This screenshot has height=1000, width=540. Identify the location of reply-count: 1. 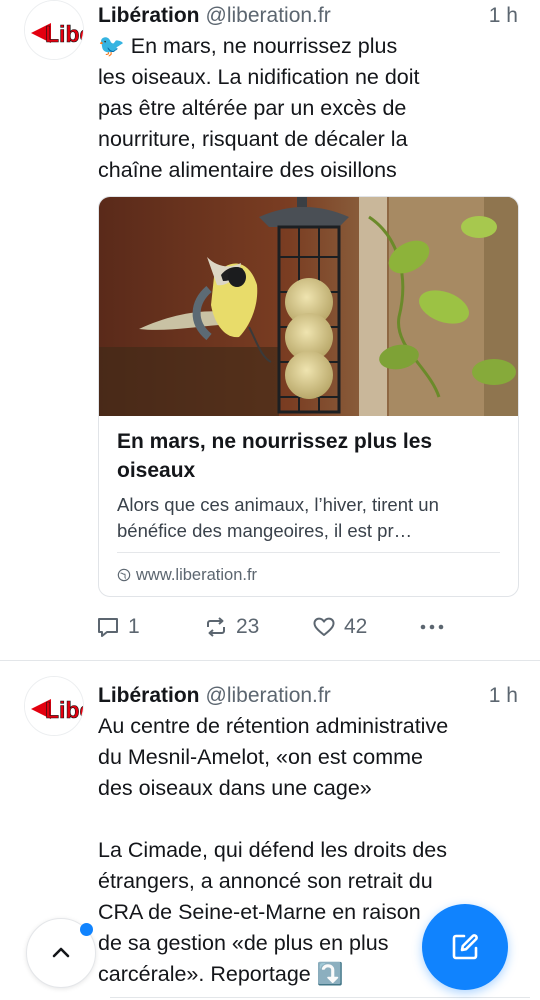
(134, 626).